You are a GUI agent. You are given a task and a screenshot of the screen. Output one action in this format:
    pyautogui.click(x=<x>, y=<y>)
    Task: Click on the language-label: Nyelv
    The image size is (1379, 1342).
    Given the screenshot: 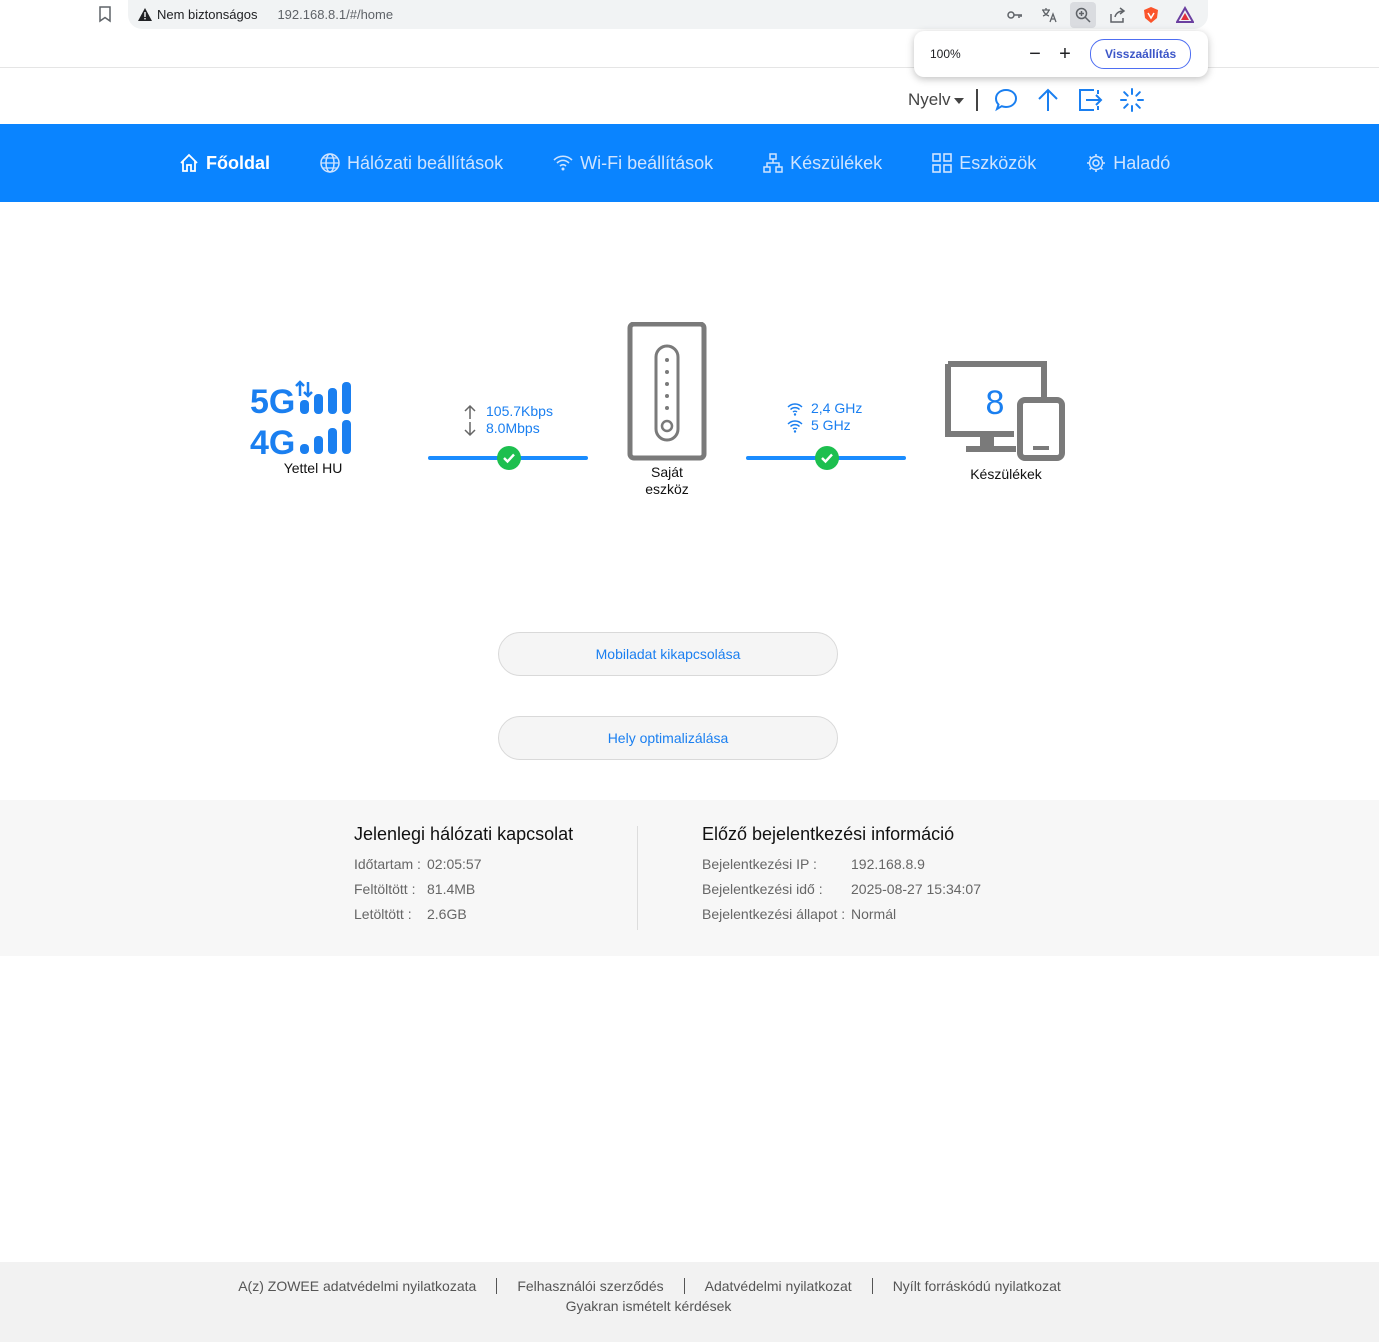 What is the action you would take?
    pyautogui.click(x=929, y=99)
    